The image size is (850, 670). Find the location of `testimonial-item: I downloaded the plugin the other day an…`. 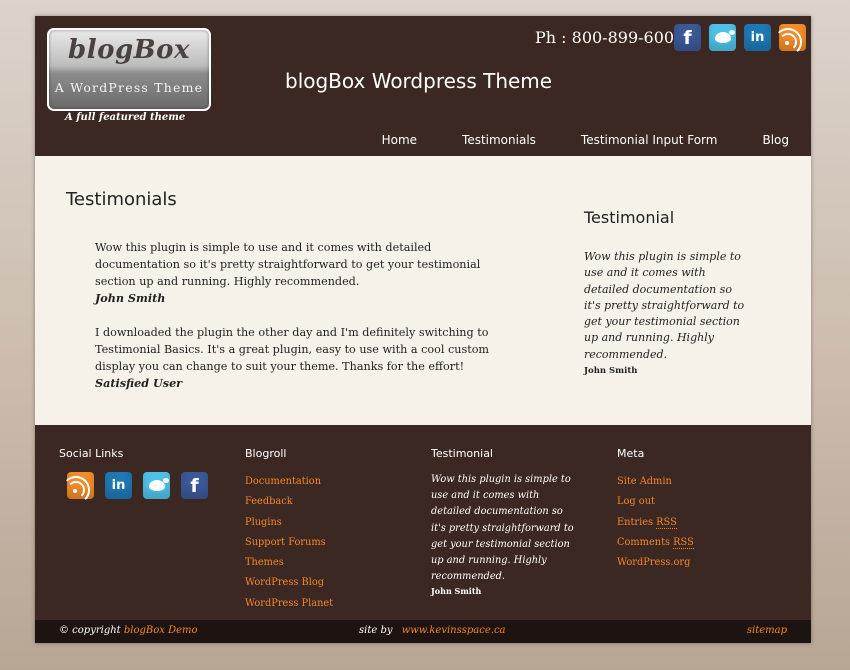

testimonial-item: I downloaded the plugin the other day an… is located at coordinates (305, 358).